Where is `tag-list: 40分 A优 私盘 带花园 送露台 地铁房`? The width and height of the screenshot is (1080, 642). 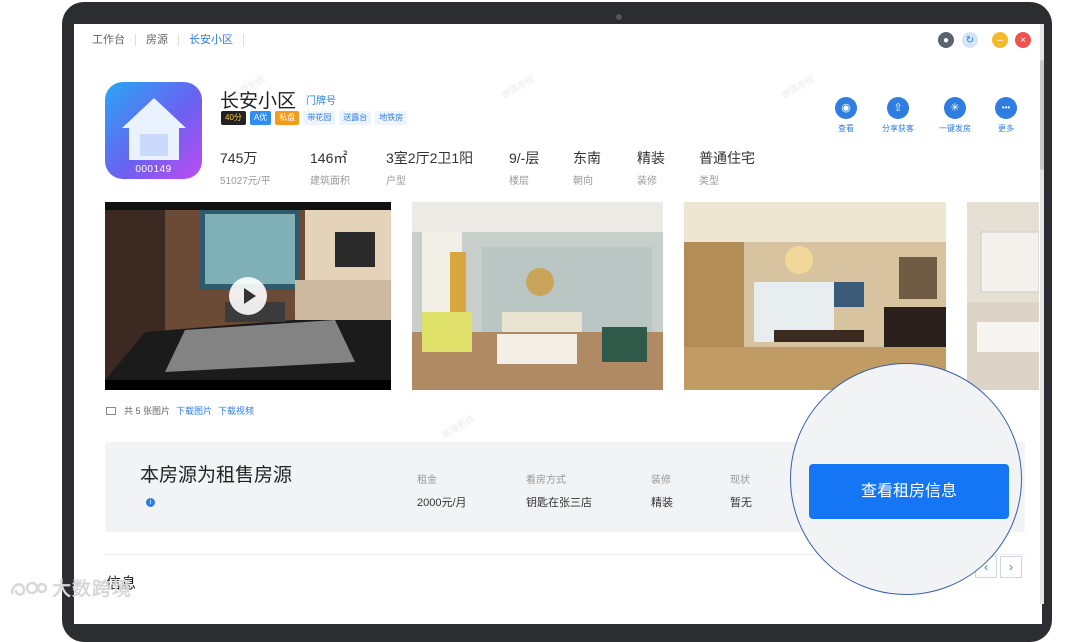 tag-list: 40分 A优 私盘 带花园 送露台 地铁房 is located at coordinates (316, 118).